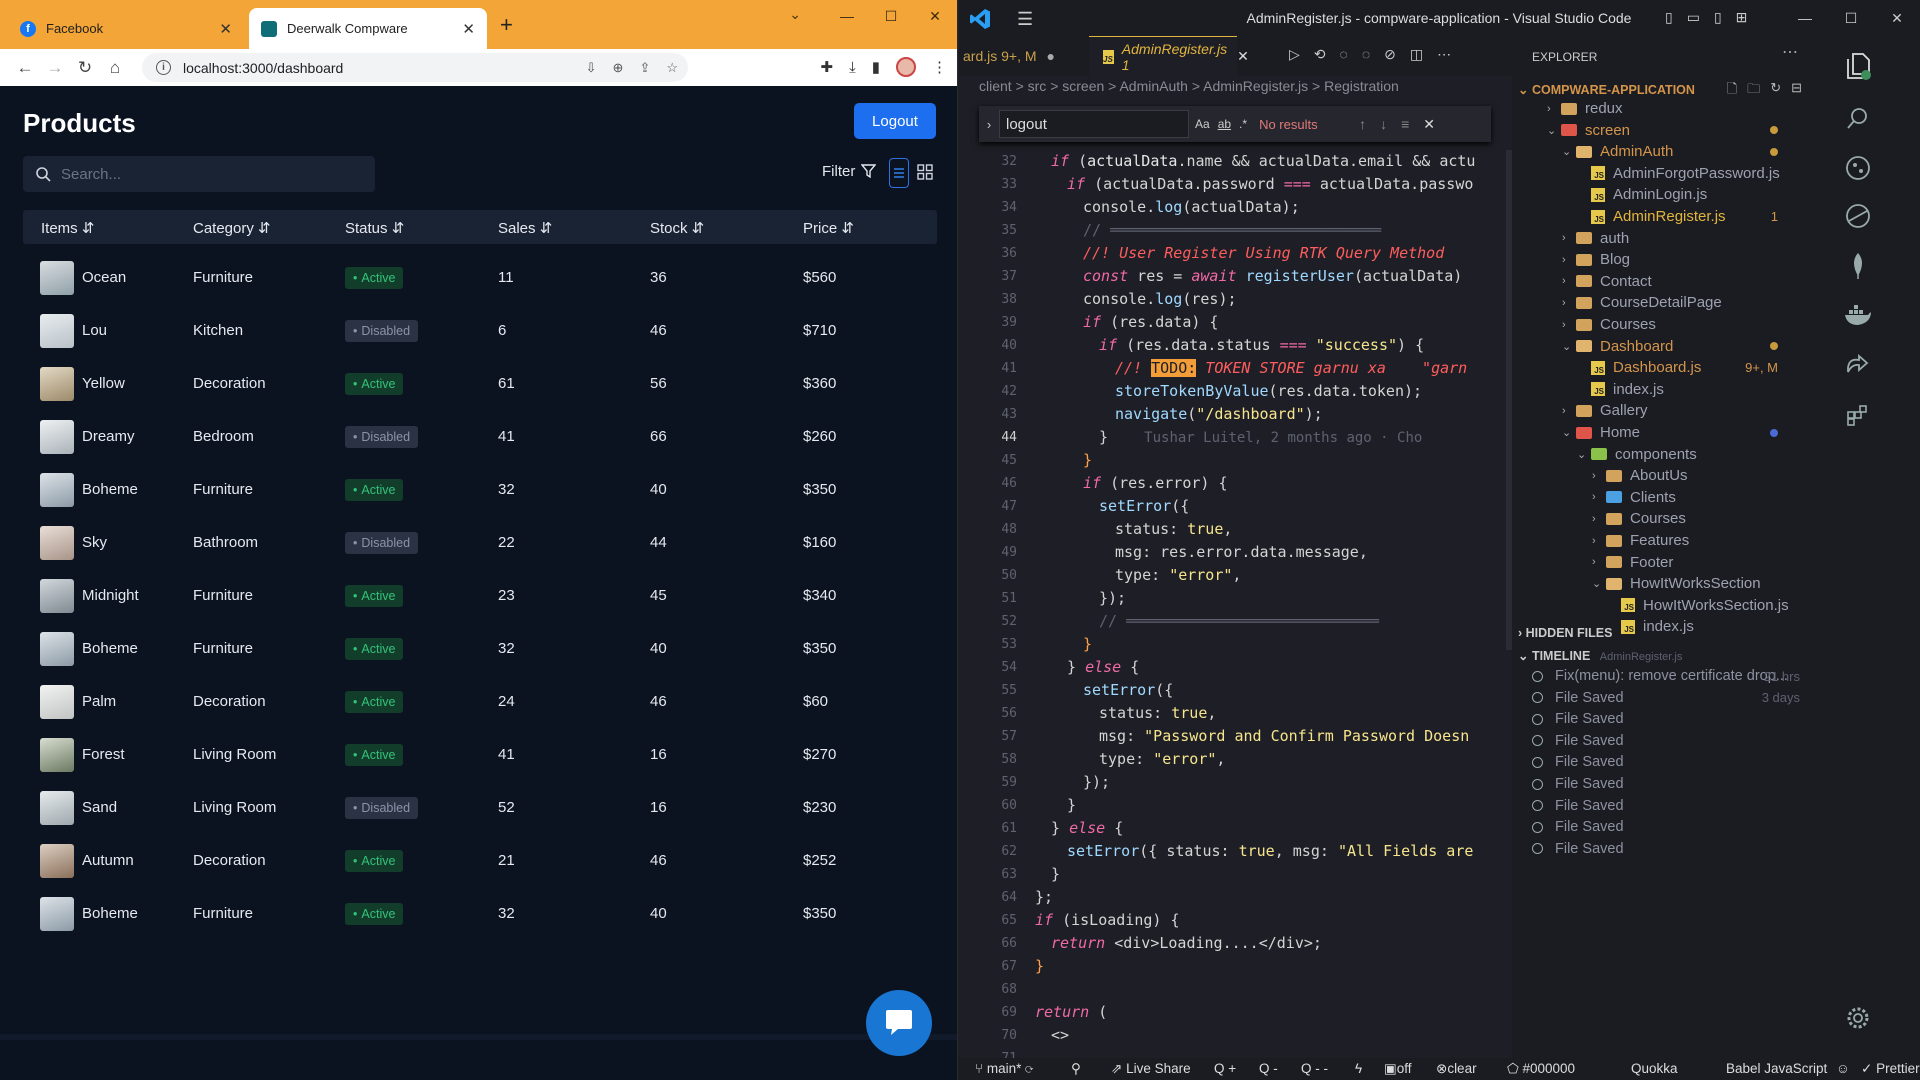 The height and width of the screenshot is (1080, 1920). Describe the element at coordinates (1366, 54) in the screenshot. I see `go-forward-icon: ◌` at that location.